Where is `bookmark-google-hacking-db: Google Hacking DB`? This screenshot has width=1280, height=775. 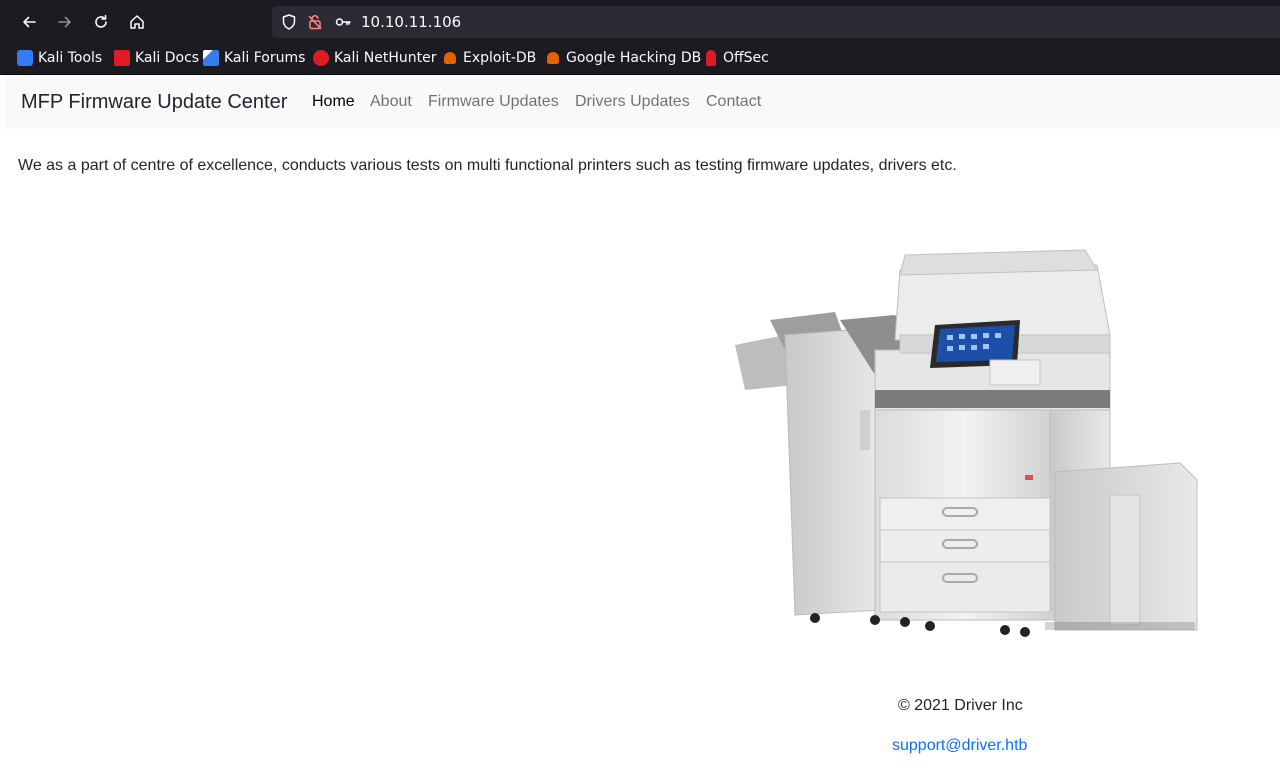 bookmark-google-hacking-db: Google Hacking DB is located at coordinates (623, 58).